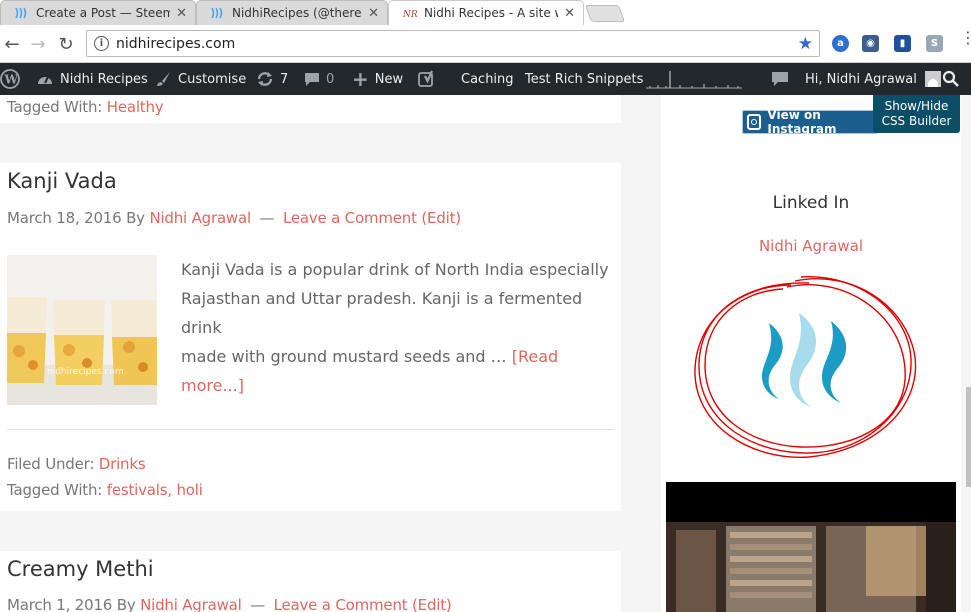  Describe the element at coordinates (861, 79) in the screenshot. I see `greeting-label: Hi, Nidhi Agrawal` at that location.